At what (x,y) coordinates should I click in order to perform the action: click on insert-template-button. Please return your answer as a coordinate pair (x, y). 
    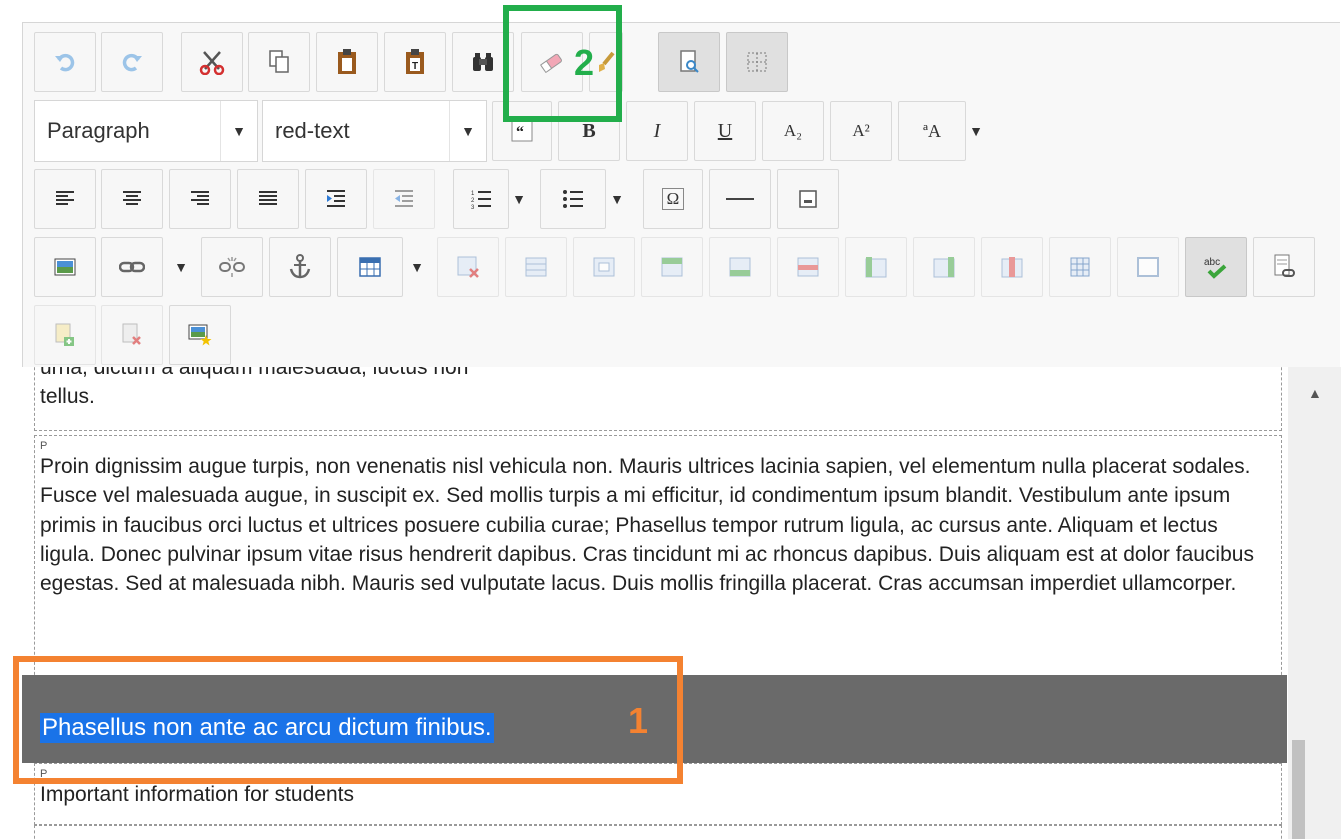
    Looking at the image, I should click on (65, 335).